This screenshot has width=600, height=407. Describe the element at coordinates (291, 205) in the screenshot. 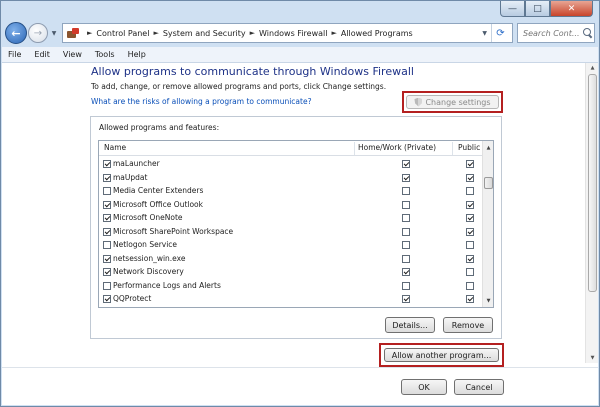

I see `table-row: Microsoft Office Outlook` at that location.